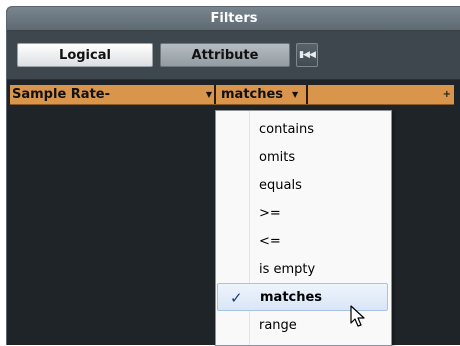 This screenshot has height=346, width=460. What do you see at coordinates (291, 297) in the screenshot?
I see `menu-item-label: matches` at bounding box center [291, 297].